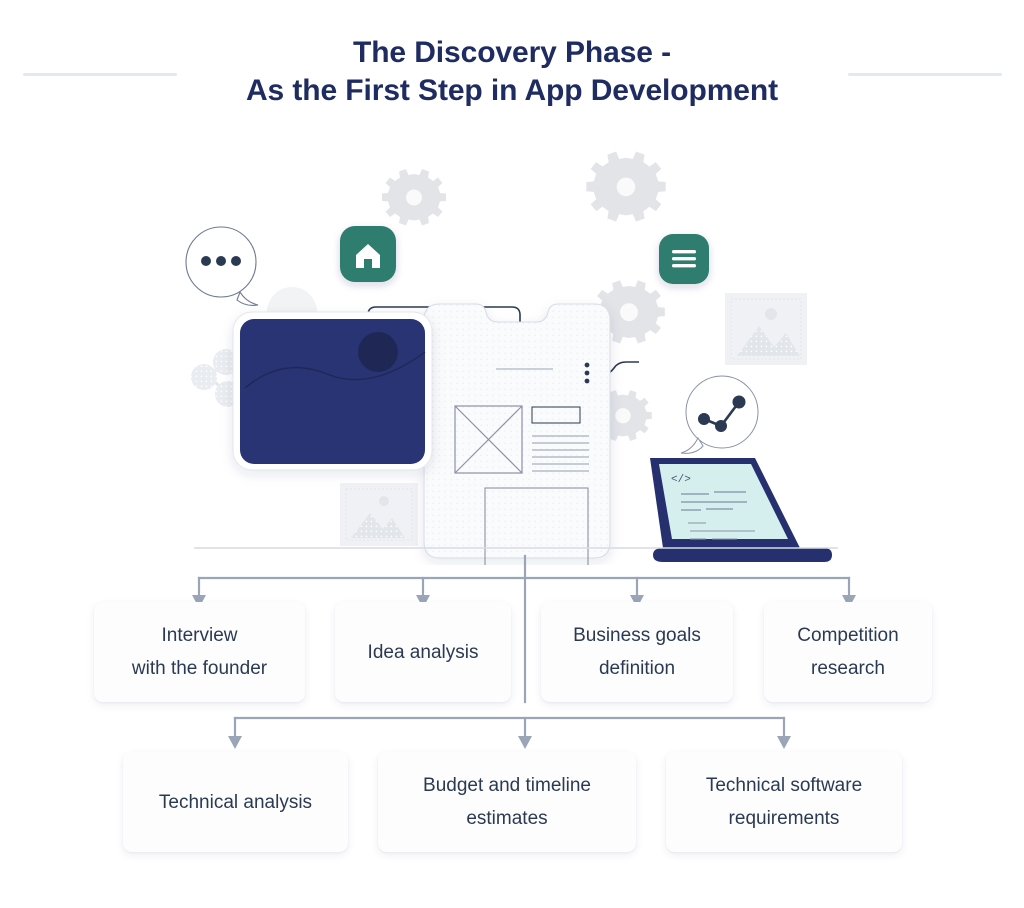 Image resolution: width=1024 pixels, height=908 pixels. I want to click on flow-card-idea-analysis: Idea analysis, so click(423, 652).